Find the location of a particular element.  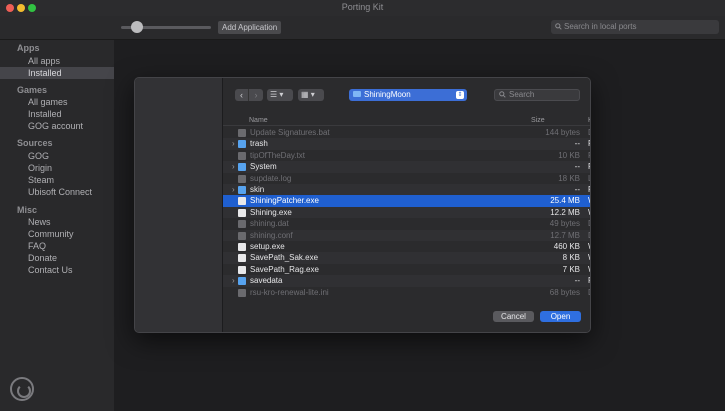

file-name: SavePath_Rag.exe is located at coordinates (284, 269).